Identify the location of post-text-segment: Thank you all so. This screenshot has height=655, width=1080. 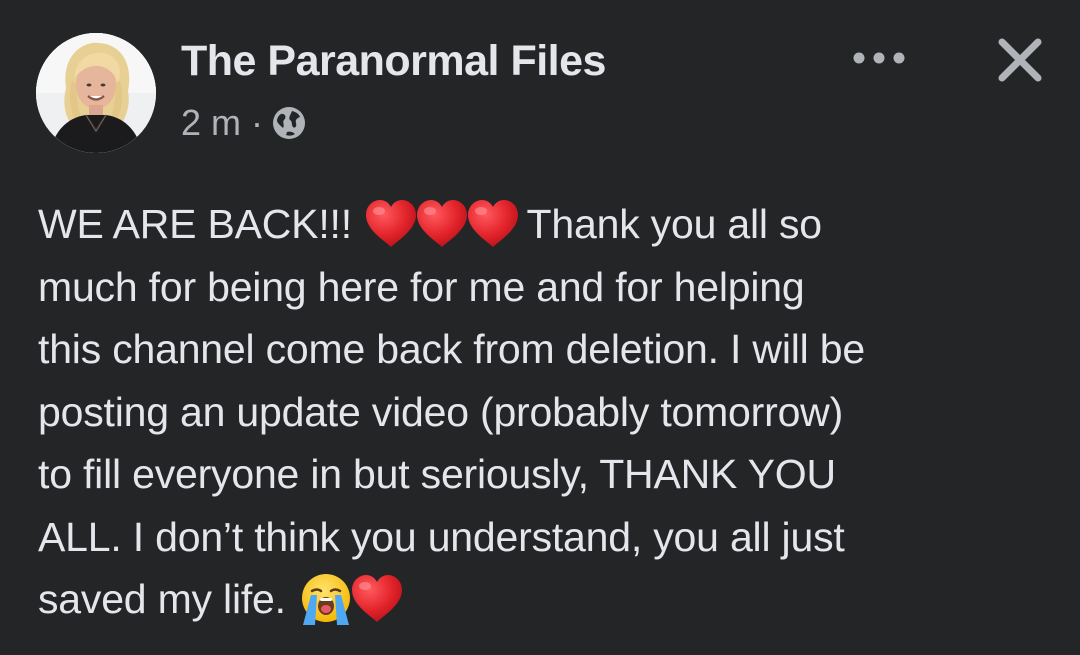
(669, 224).